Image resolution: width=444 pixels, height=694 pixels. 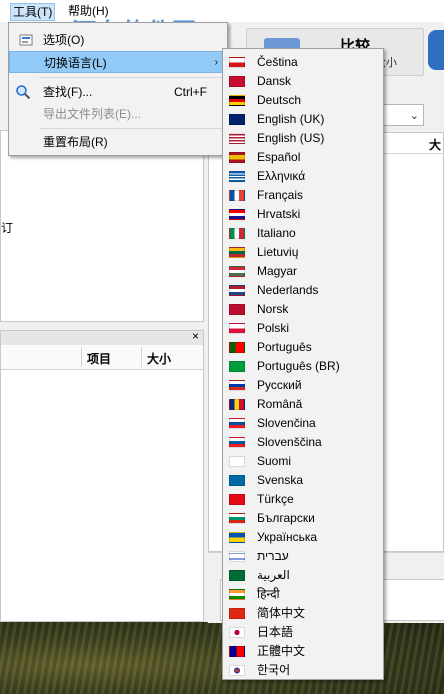 I want to click on language-label: Українська, so click(x=287, y=537).